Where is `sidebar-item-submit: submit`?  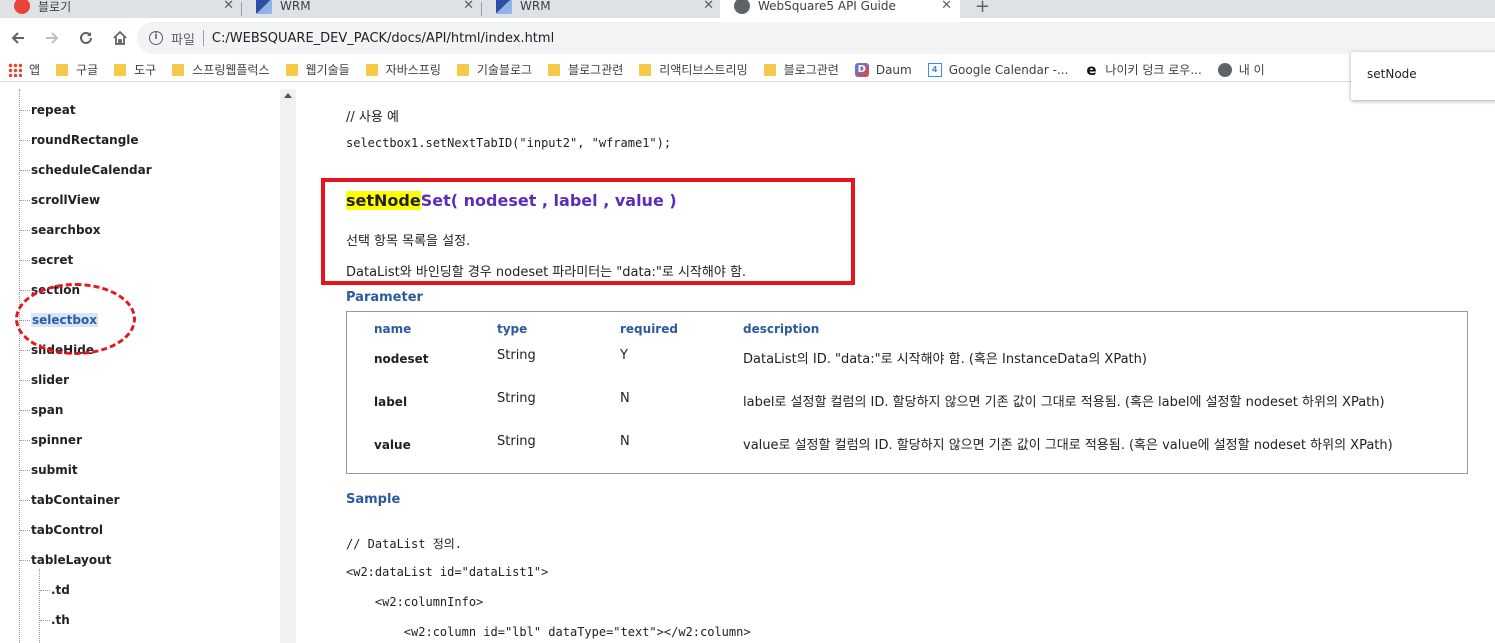
sidebar-item-submit: submit is located at coordinates (49, 470).